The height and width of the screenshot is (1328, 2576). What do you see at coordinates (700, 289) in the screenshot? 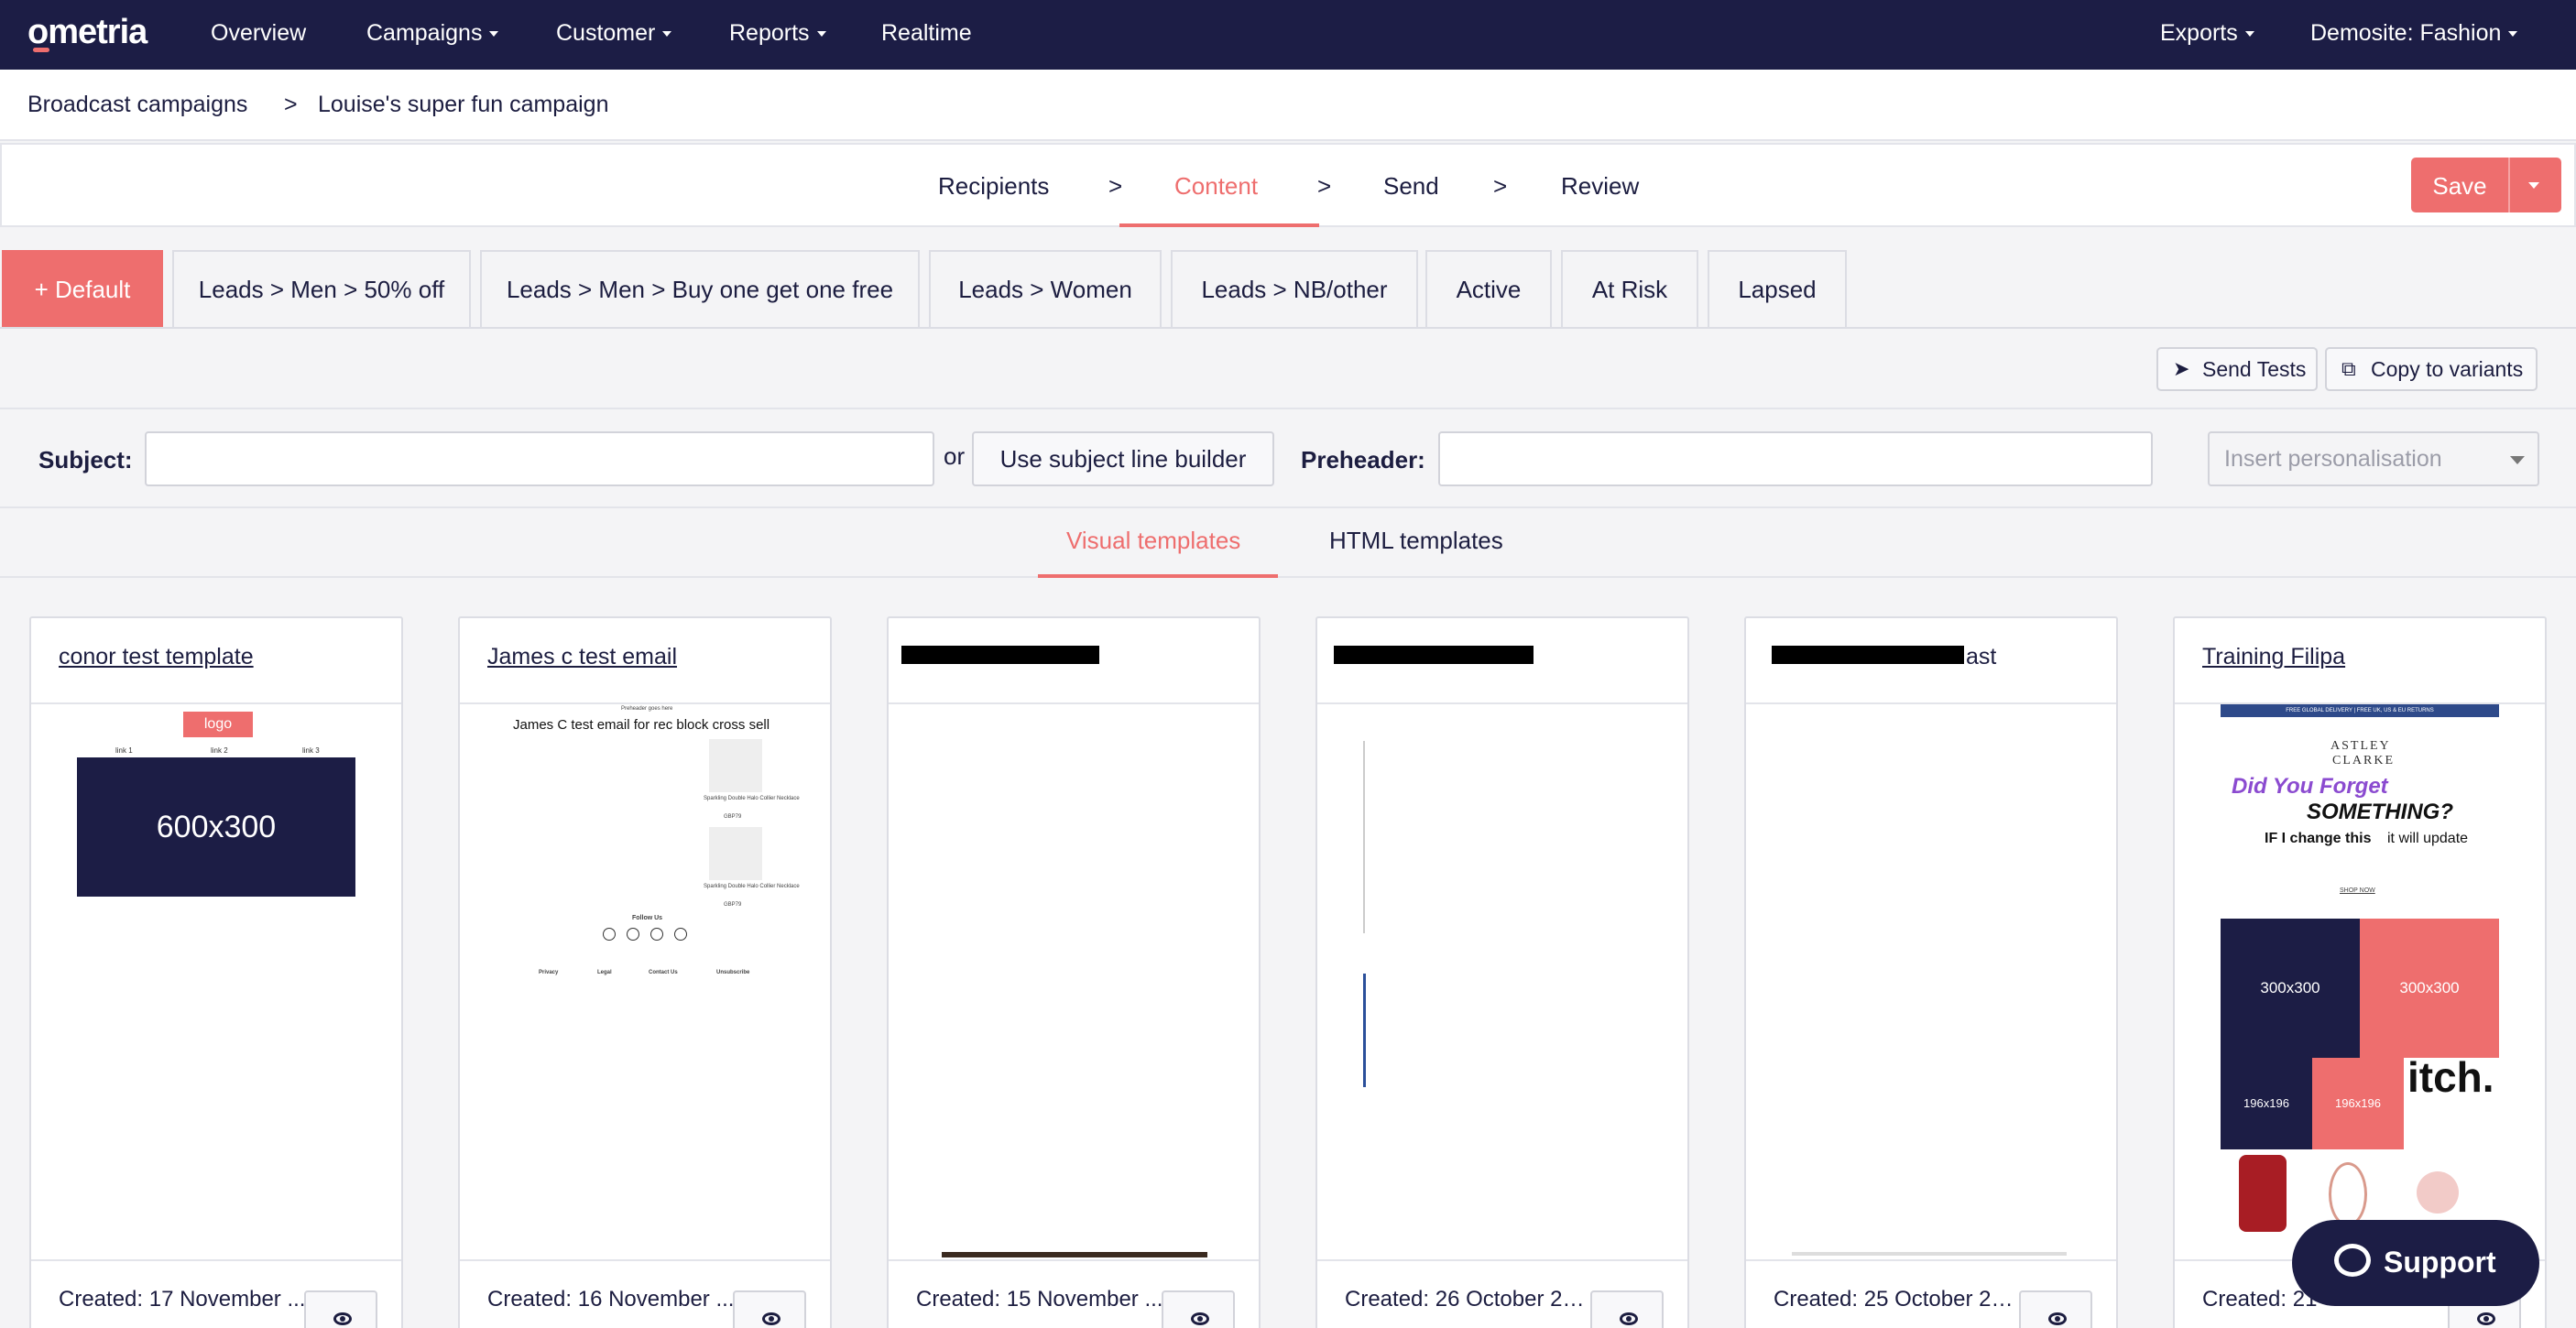
I see `variant-tab: Leads > Men > Buy one get one free` at bounding box center [700, 289].